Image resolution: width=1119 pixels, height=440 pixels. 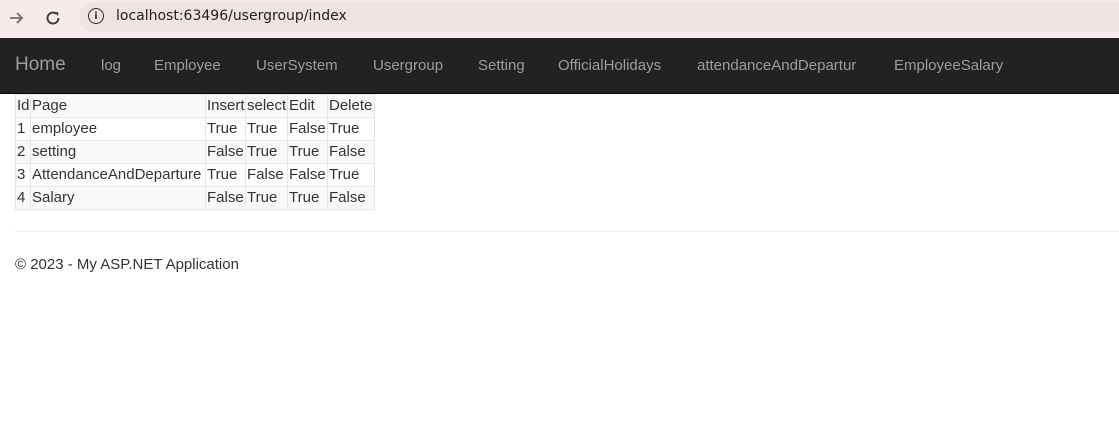 I want to click on column-header-id: Id, so click(x=23, y=106).